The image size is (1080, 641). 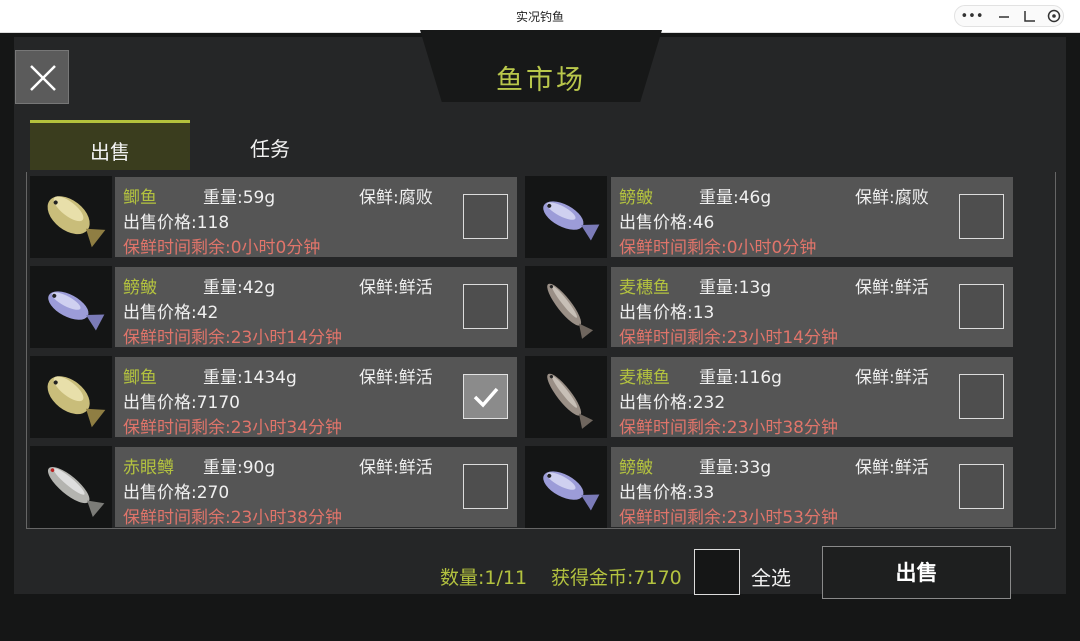 I want to click on list-item: 鳑鲏 重量:42g 保鲜:鲜活 出售价格:42 保鲜时间剩余:23小时14分钟, so click(x=316, y=307).